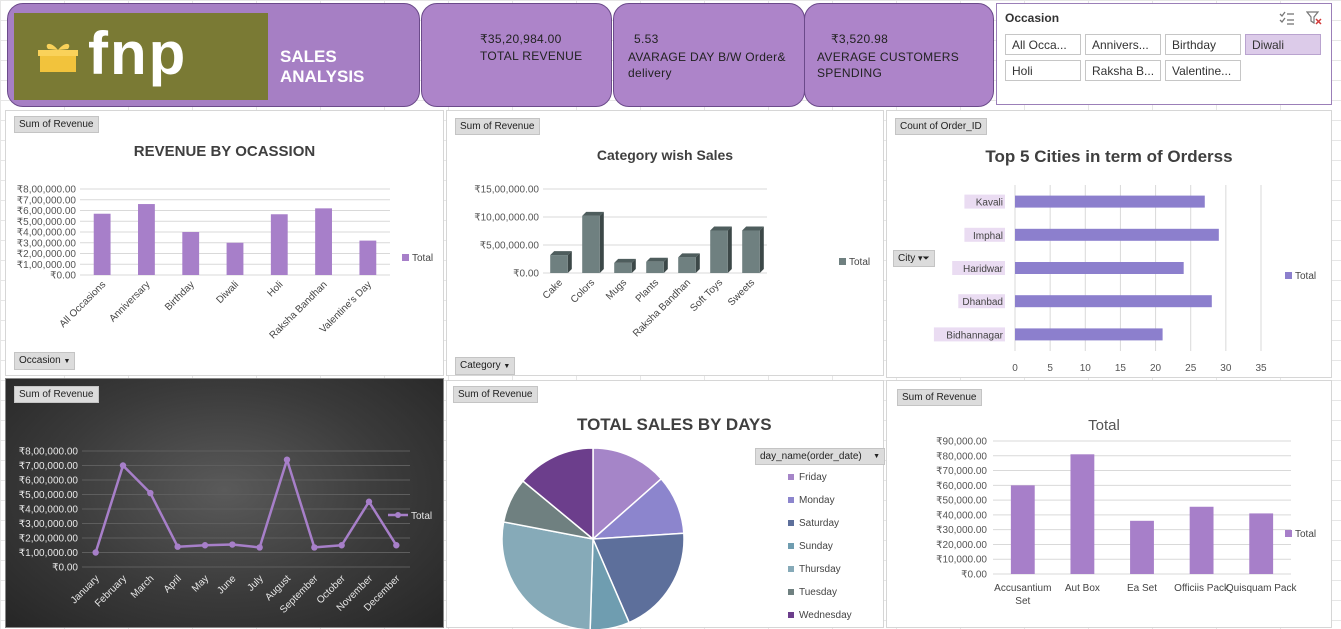  I want to click on kpi-label: AVERAGE CUSTOMERS SPENDING, so click(888, 65).